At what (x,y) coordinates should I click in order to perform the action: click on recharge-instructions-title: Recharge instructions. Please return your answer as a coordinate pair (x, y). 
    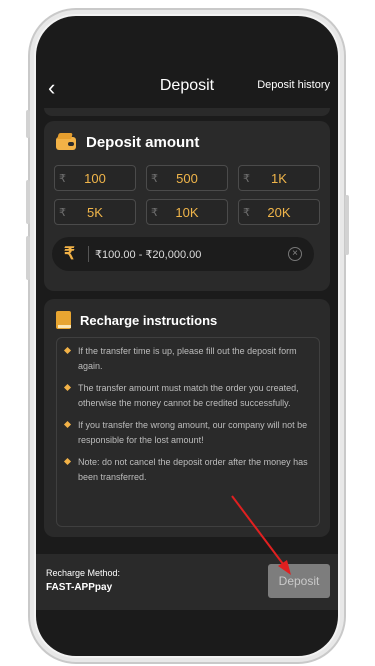
    Looking at the image, I should click on (149, 320).